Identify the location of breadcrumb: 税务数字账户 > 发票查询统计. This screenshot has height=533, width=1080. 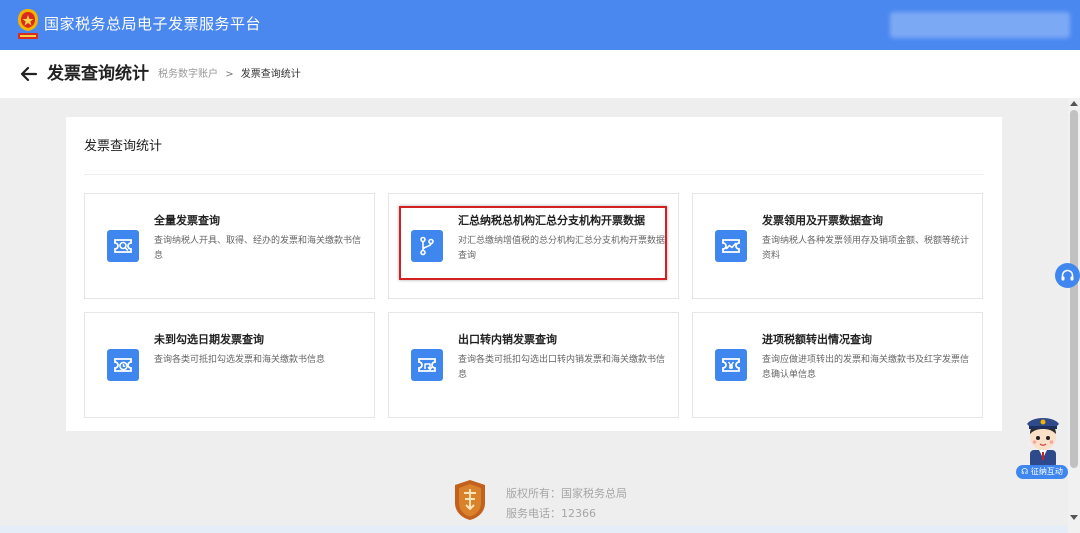
(229, 75).